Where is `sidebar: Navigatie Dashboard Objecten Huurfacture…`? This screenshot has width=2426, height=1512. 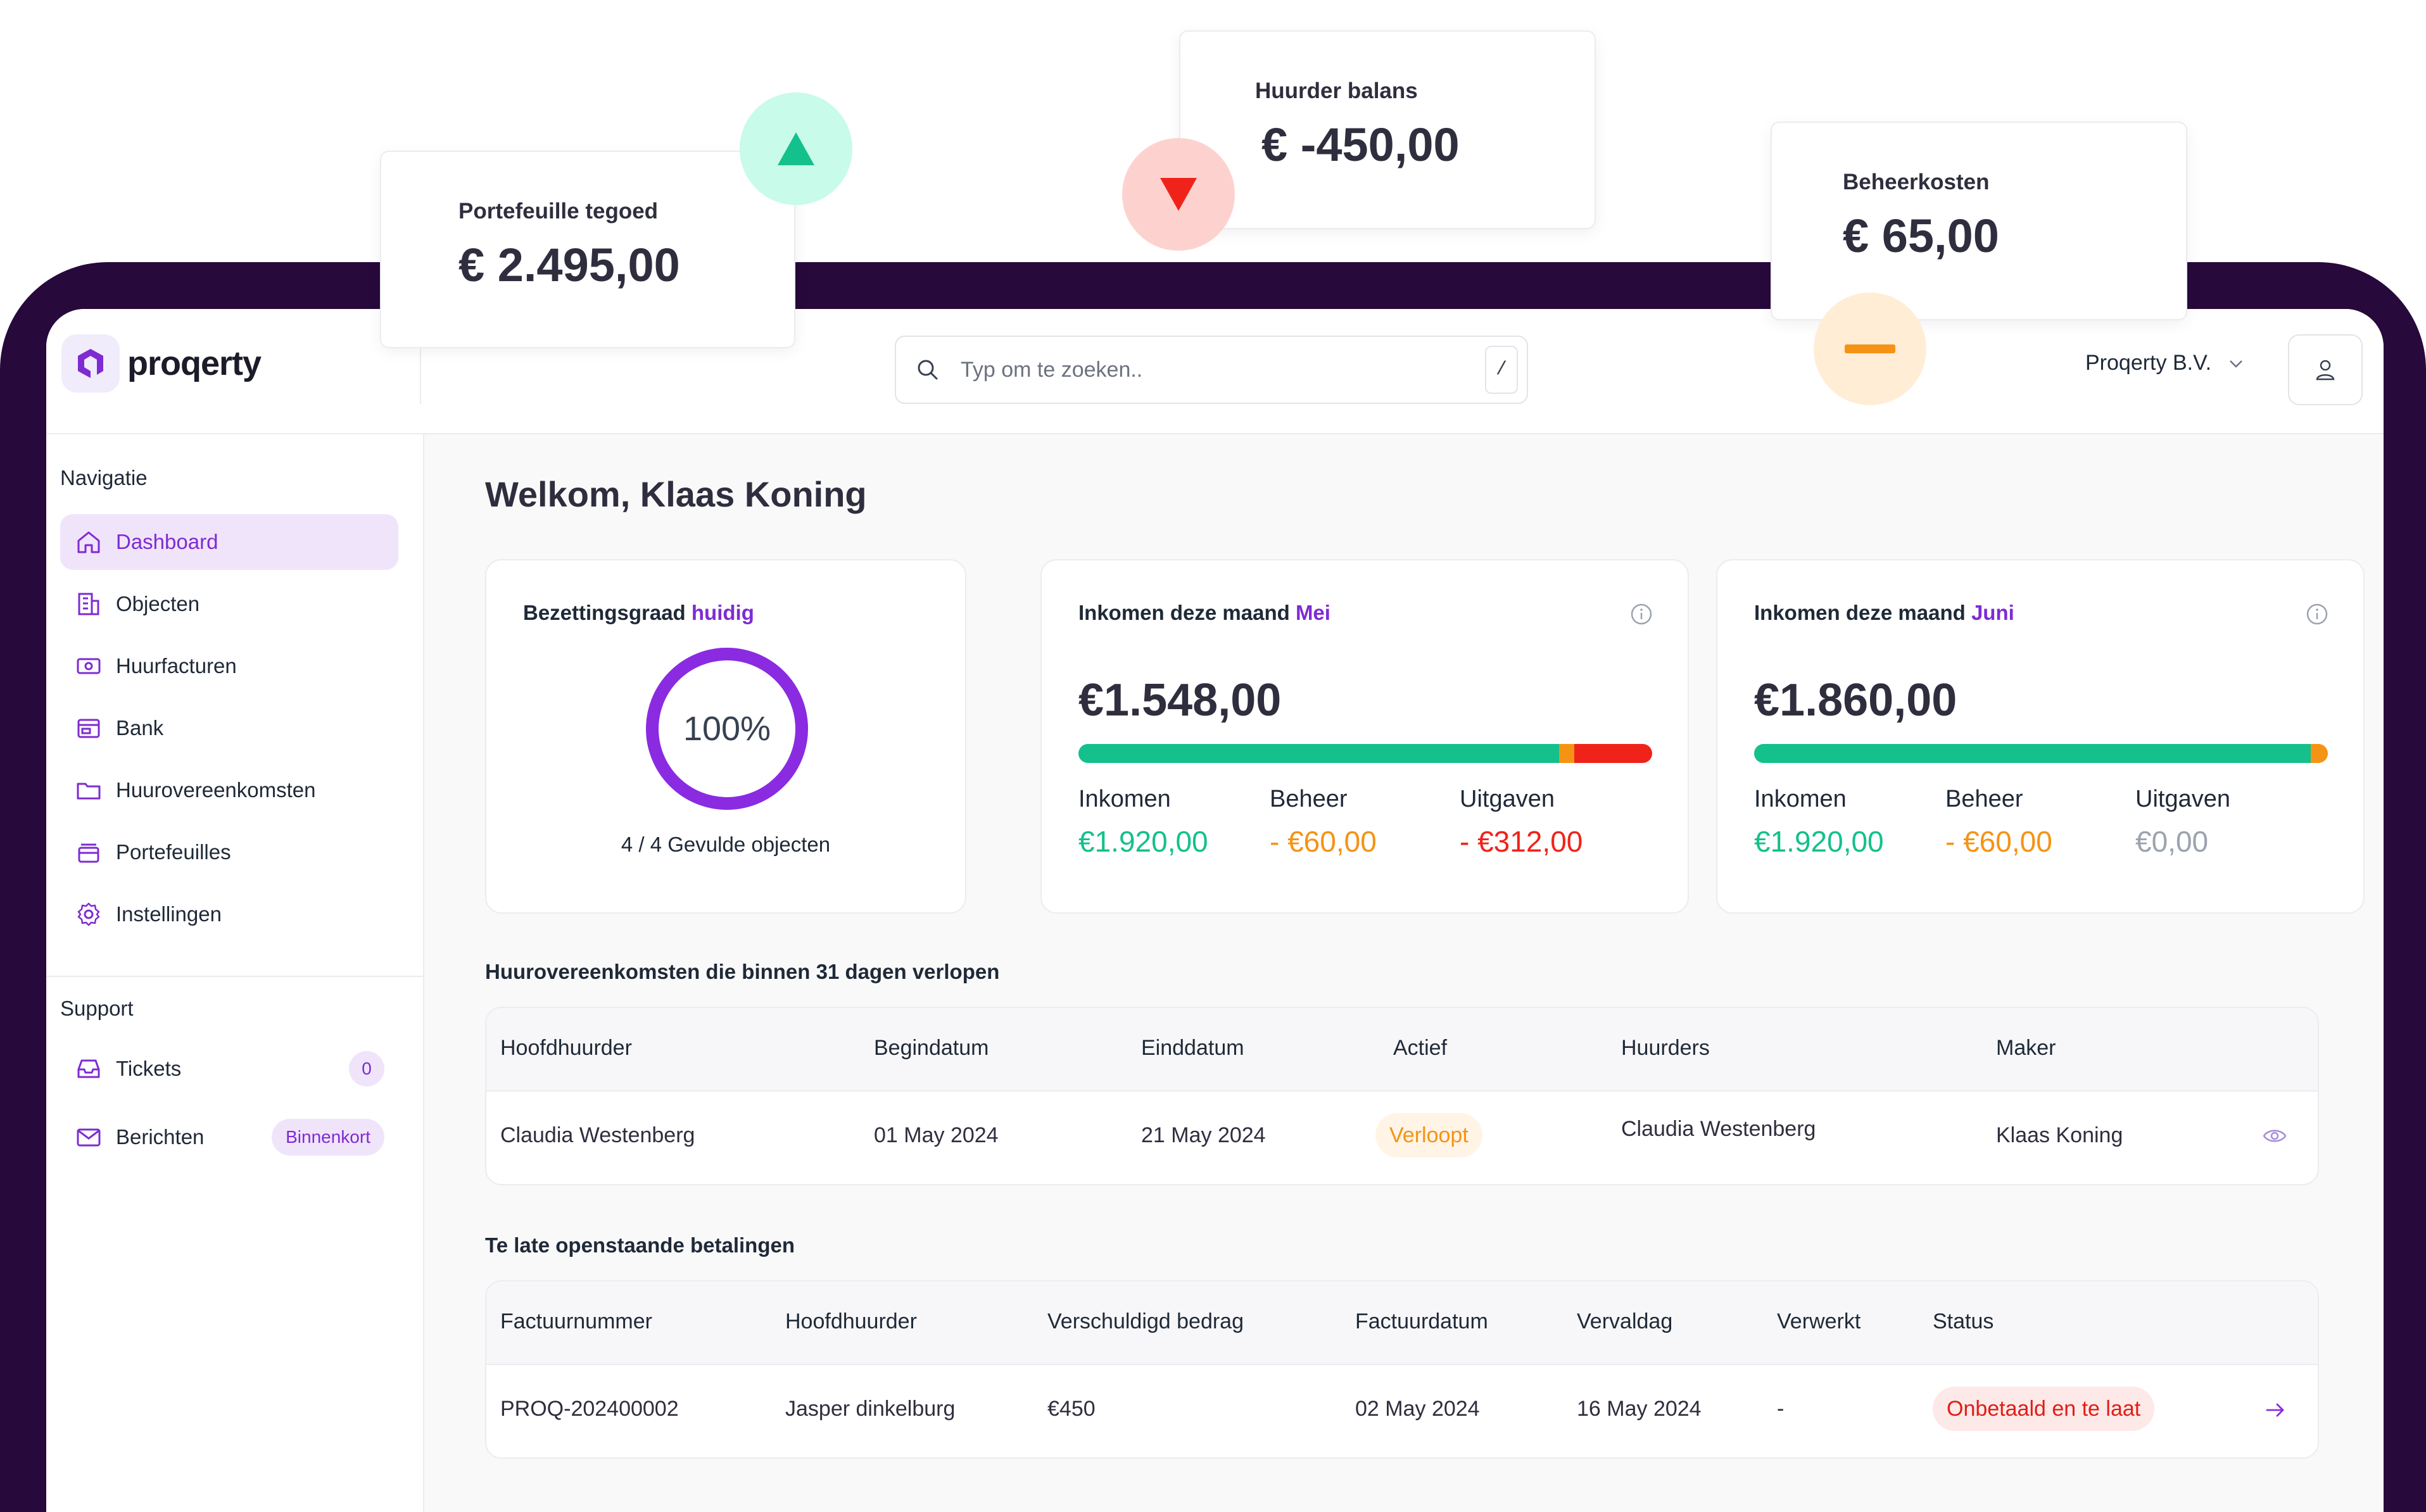 sidebar: Navigatie Dashboard Objecten Huurfacture… is located at coordinates (235, 973).